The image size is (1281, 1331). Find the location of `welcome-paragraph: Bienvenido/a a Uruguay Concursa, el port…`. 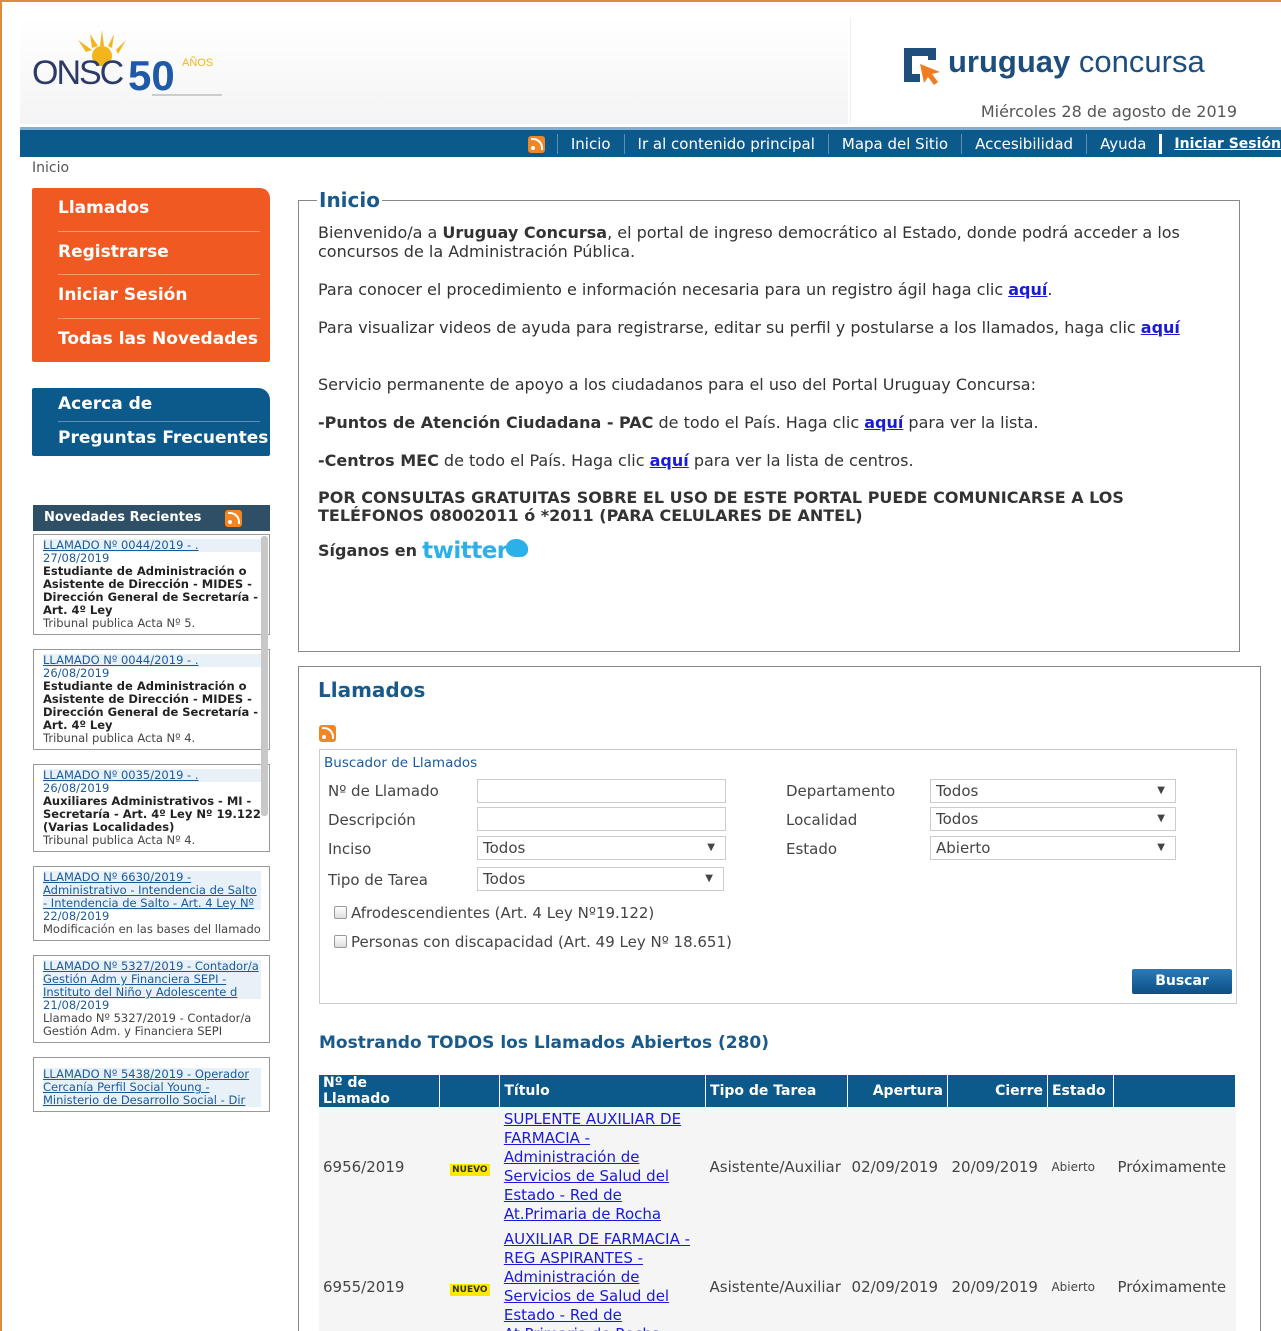

welcome-paragraph: Bienvenido/a a Uruguay Concursa, el port… is located at coordinates (749, 242).